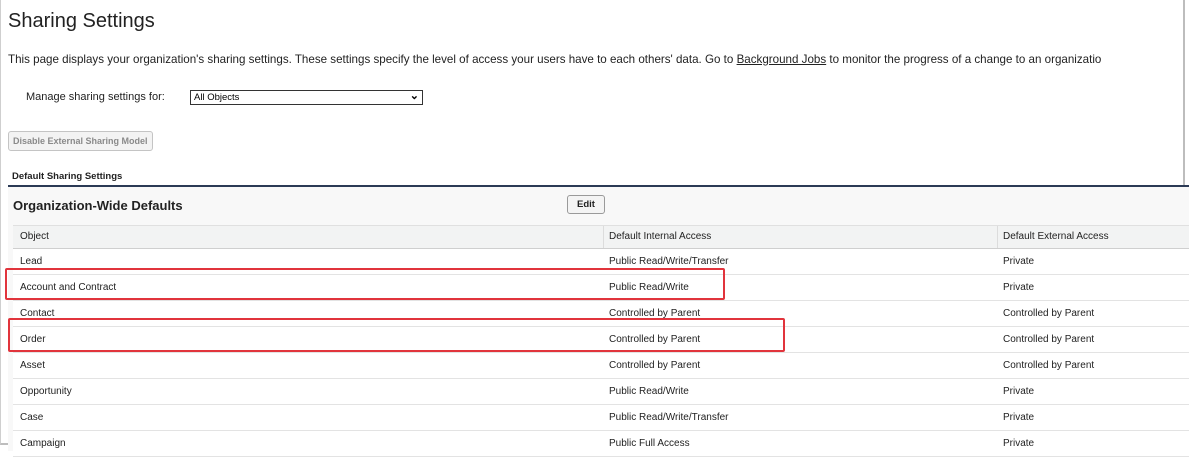 This screenshot has width=1189, height=457. Describe the element at coordinates (98, 205) in the screenshot. I see `panel-title: Organization-Wide Defaults` at that location.